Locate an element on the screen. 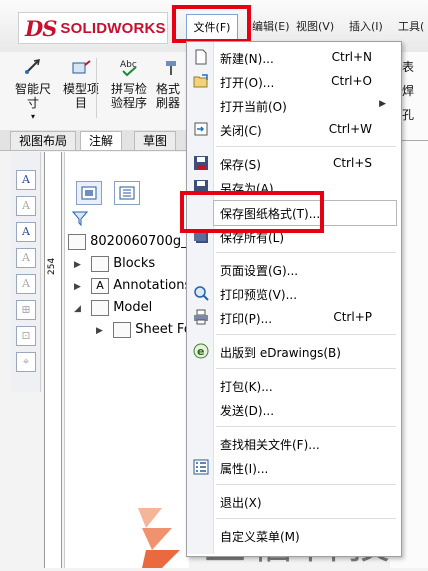  menu-item-publish-edrawings: e 出版到 eDrawings(B) is located at coordinates (293, 352).